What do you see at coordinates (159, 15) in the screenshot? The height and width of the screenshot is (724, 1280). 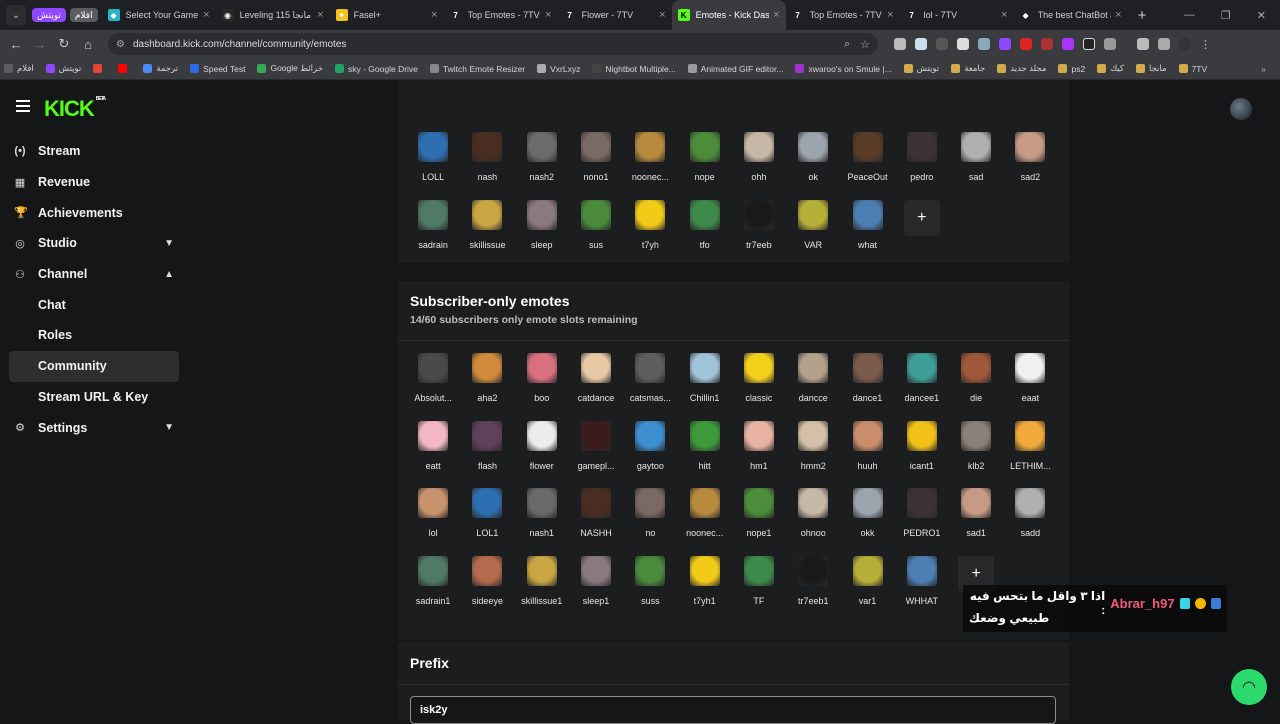 I see `browser-tab: ◆ Select Your Game S ×` at bounding box center [159, 15].